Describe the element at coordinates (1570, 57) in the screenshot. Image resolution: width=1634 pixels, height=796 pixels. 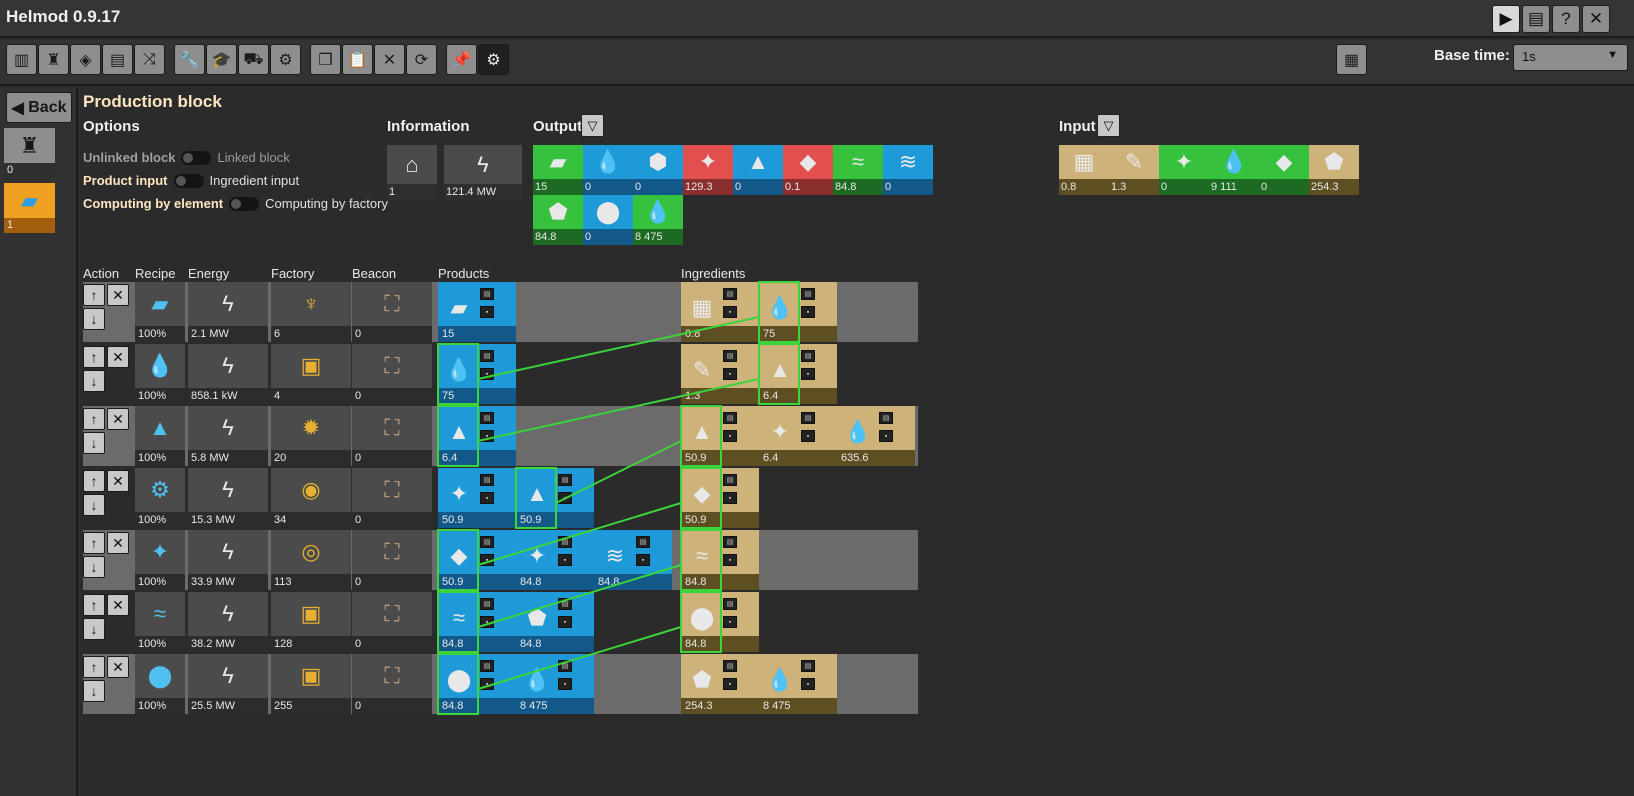
I see `base-time-dropdown: 1s ▼` at that location.